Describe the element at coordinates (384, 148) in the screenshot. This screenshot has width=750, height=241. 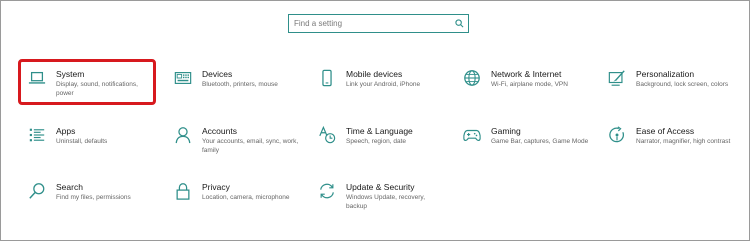
I see `tile-time-language: Time & Language Speech, region, date` at that location.